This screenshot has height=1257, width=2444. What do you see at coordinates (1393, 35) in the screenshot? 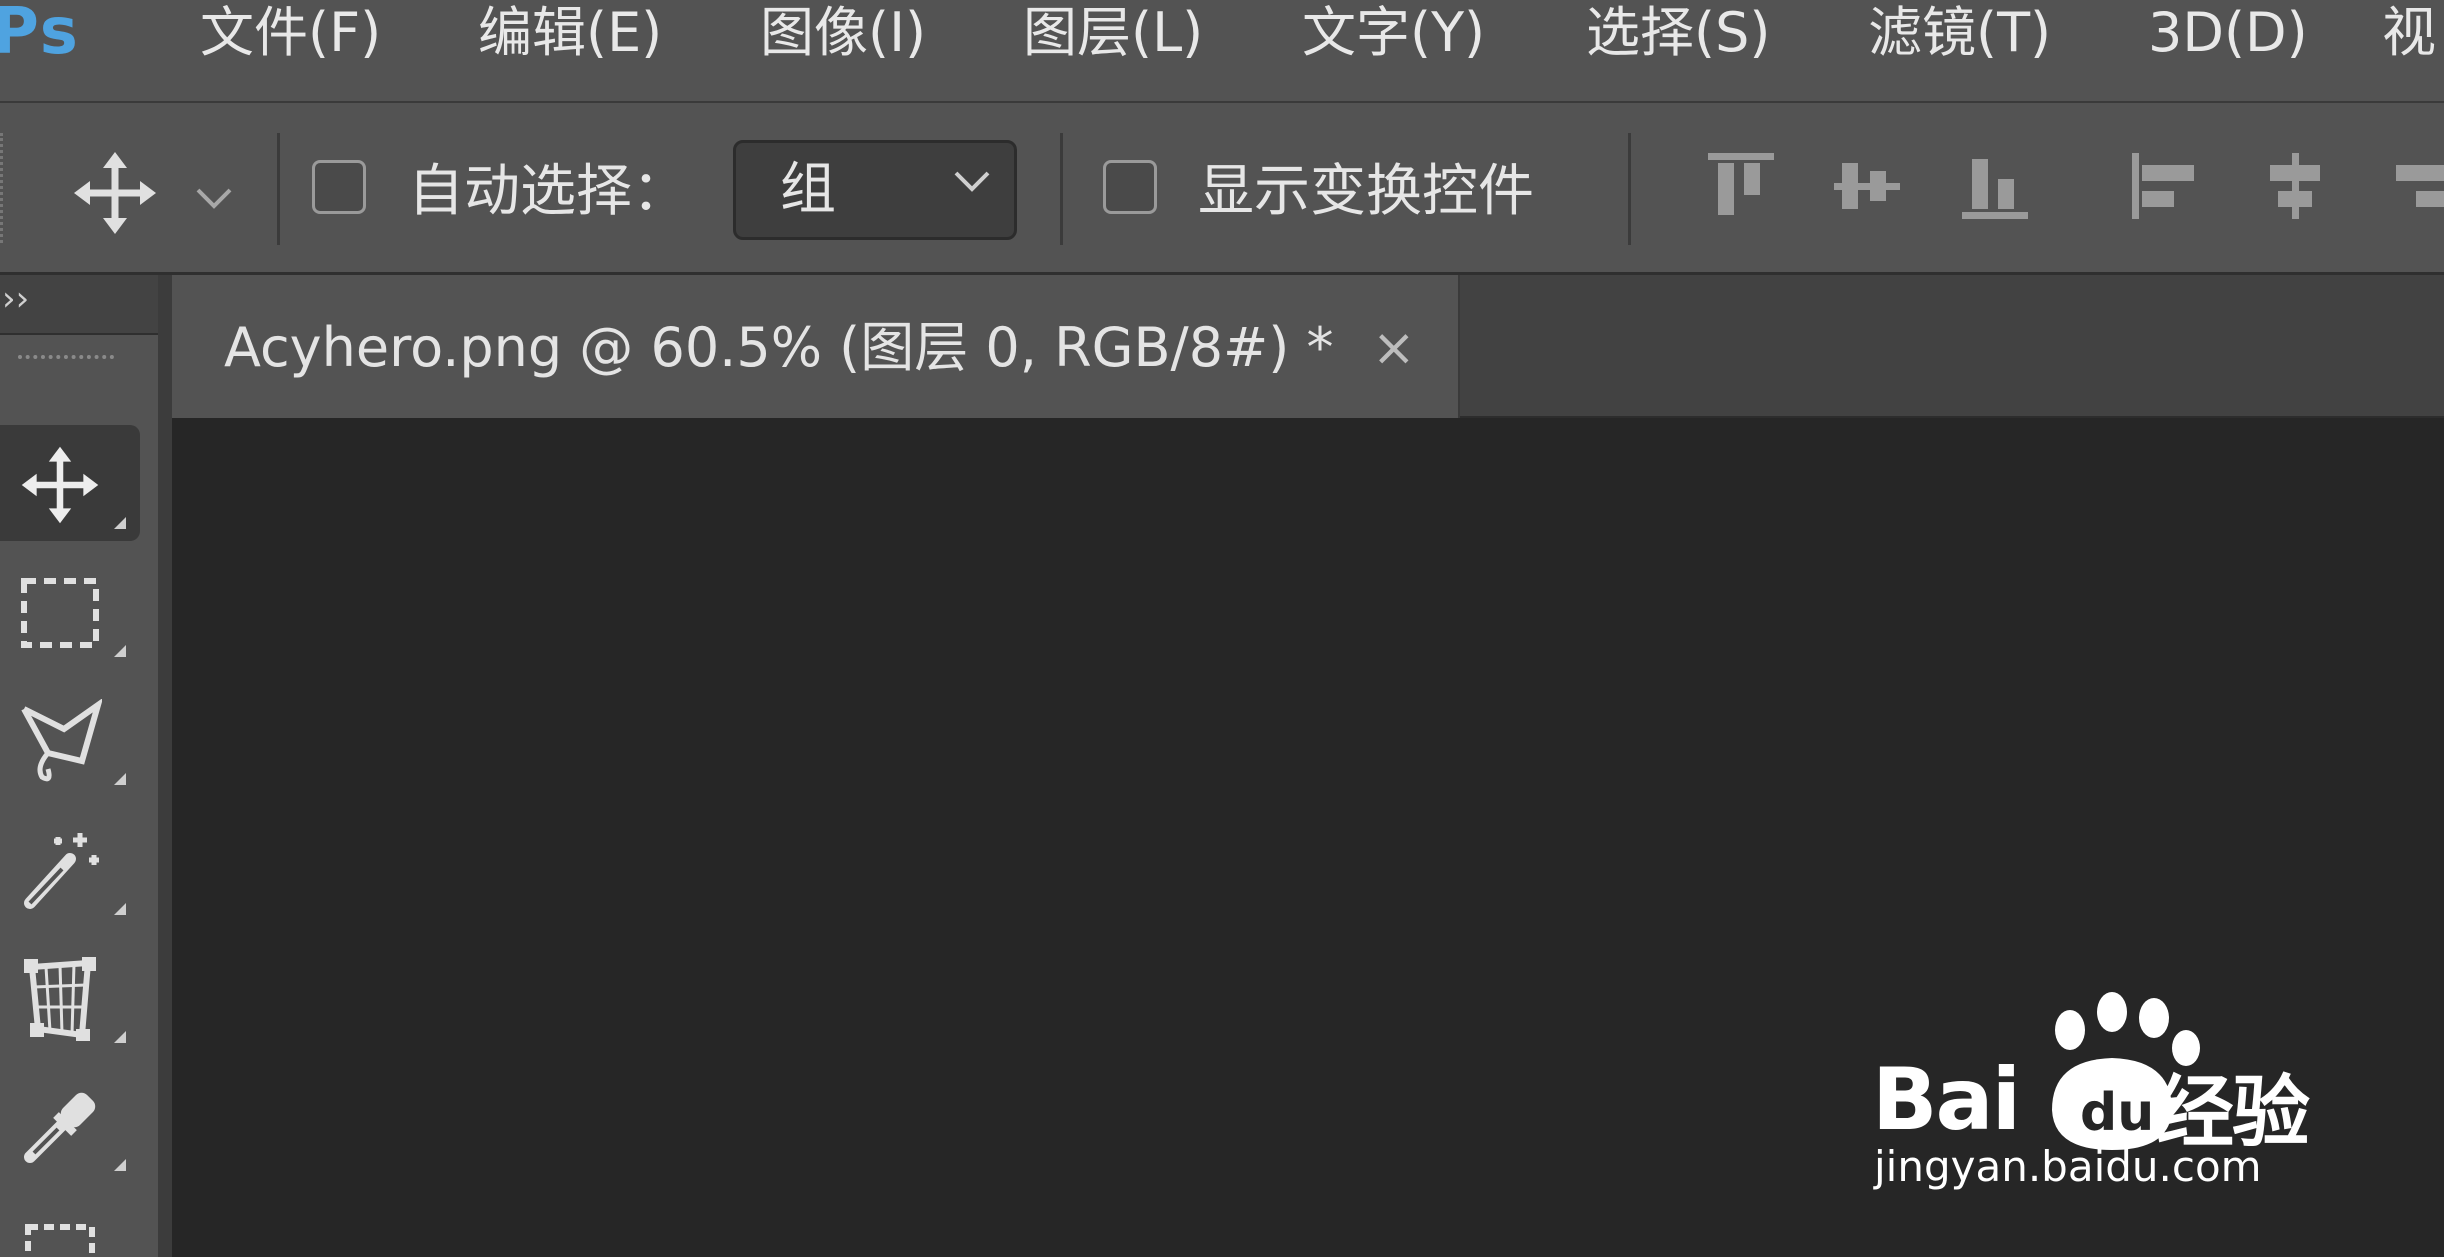
I see `menu-type: 文字(Y)` at bounding box center [1393, 35].